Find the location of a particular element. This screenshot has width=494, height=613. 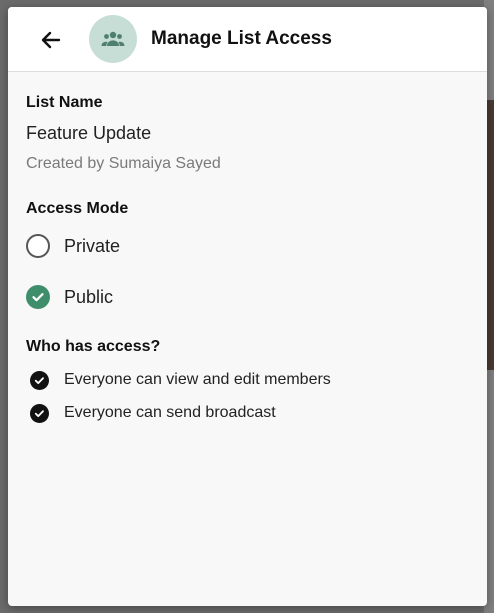

radio-unchecked-icon is located at coordinates (38, 246).